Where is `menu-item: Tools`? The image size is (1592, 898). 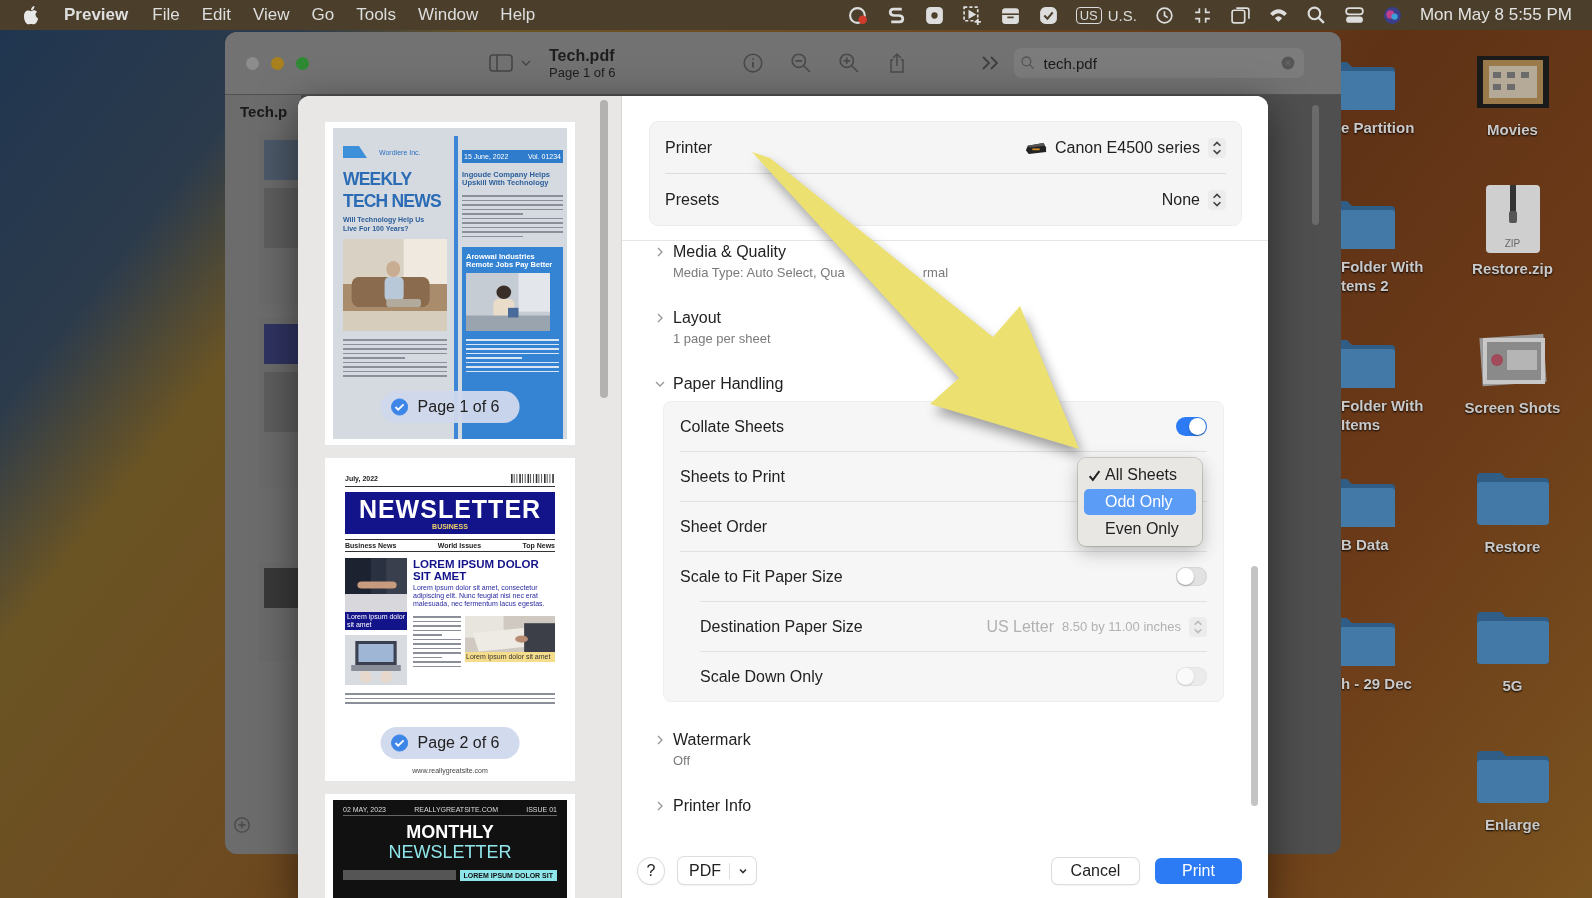 menu-item: Tools is located at coordinates (376, 15).